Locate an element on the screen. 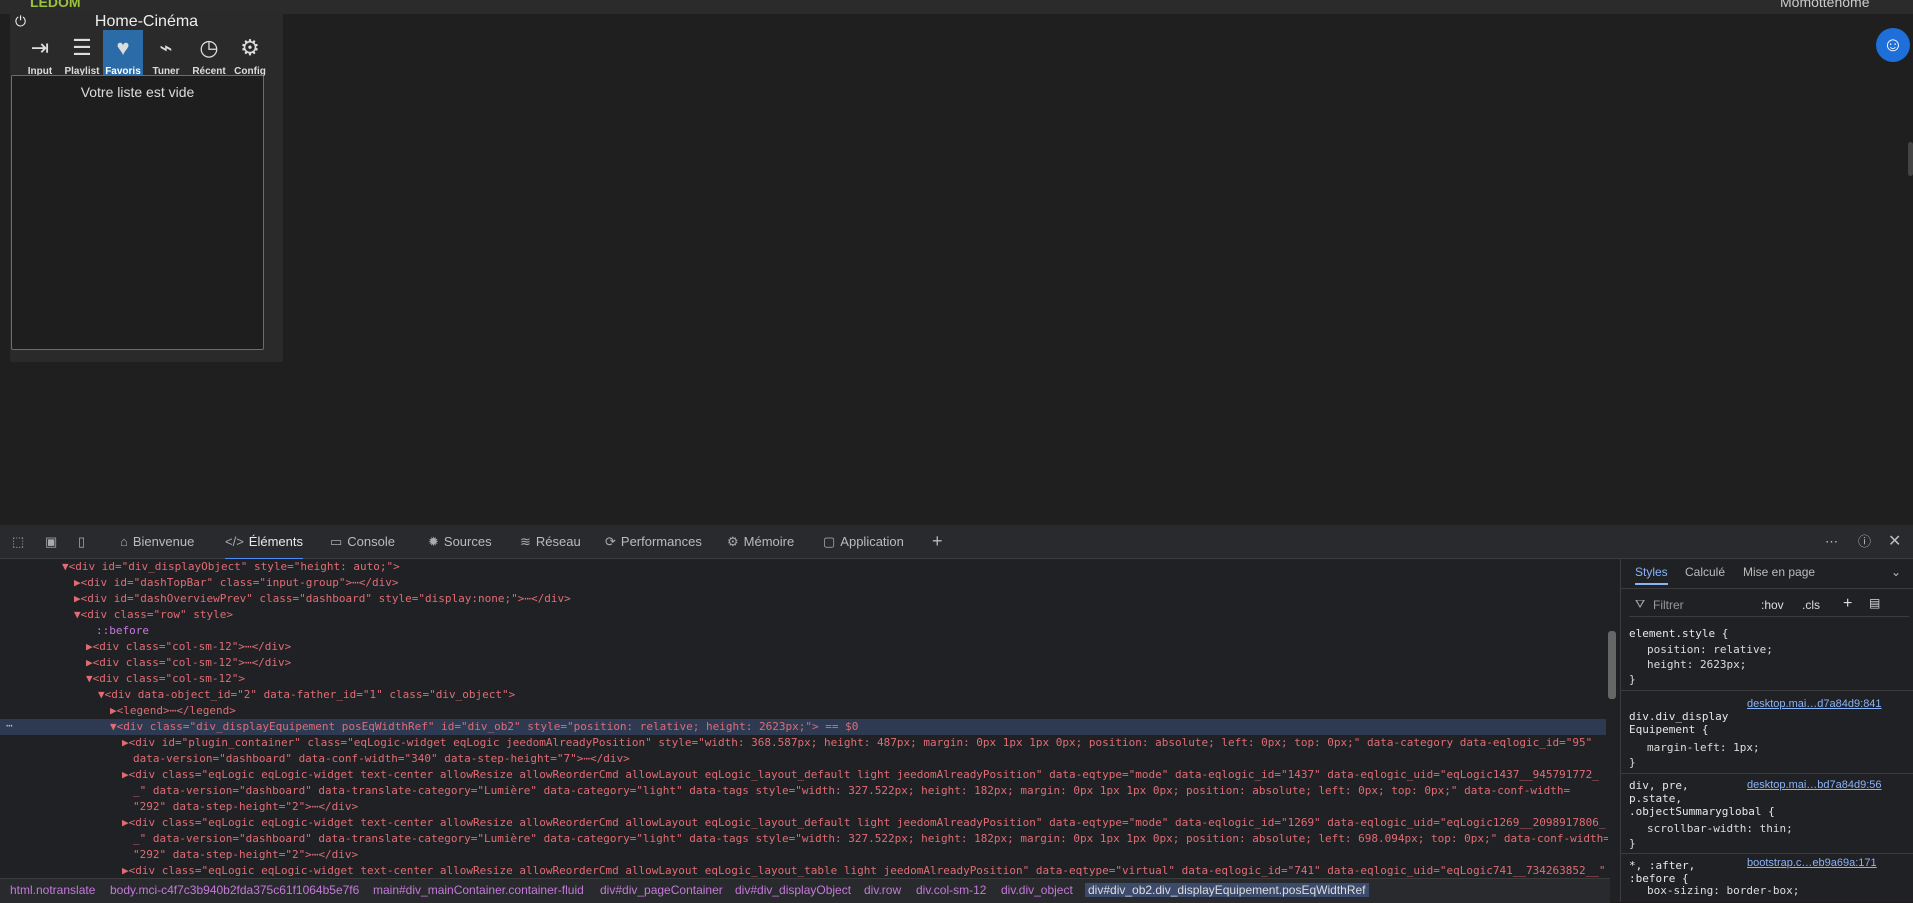 The image size is (1913, 903). rule-selector: *, :after, :before { is located at coordinates (1662, 872).